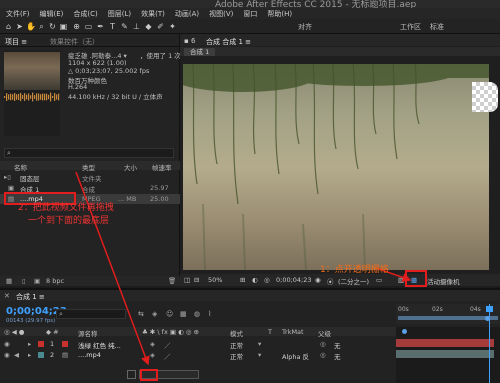 This screenshot has width=500, height=383. What do you see at coordinates (354, 270) in the screenshot?
I see `annotation-step1: 1：点开透明栅格` at bounding box center [354, 270].